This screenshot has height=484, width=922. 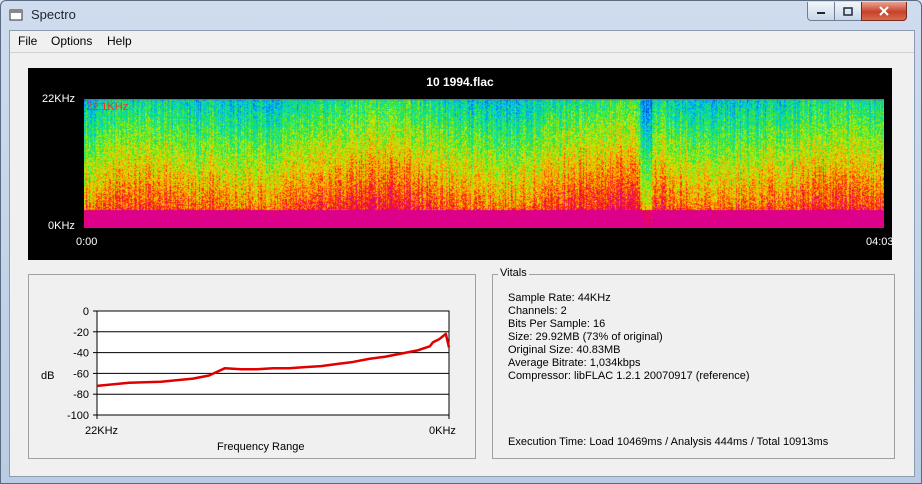 What do you see at coordinates (81, 395) in the screenshot?
I see `y-tick-label: -80` at bounding box center [81, 395].